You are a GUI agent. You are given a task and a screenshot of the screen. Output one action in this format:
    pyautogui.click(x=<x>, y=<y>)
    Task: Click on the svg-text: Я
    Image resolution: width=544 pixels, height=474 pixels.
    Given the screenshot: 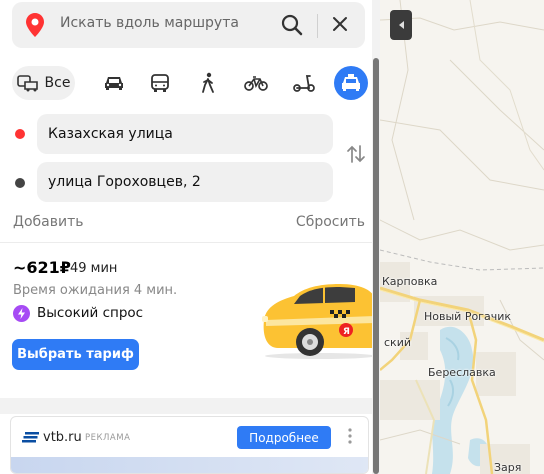 What is the action you would take?
    pyautogui.click(x=346, y=332)
    